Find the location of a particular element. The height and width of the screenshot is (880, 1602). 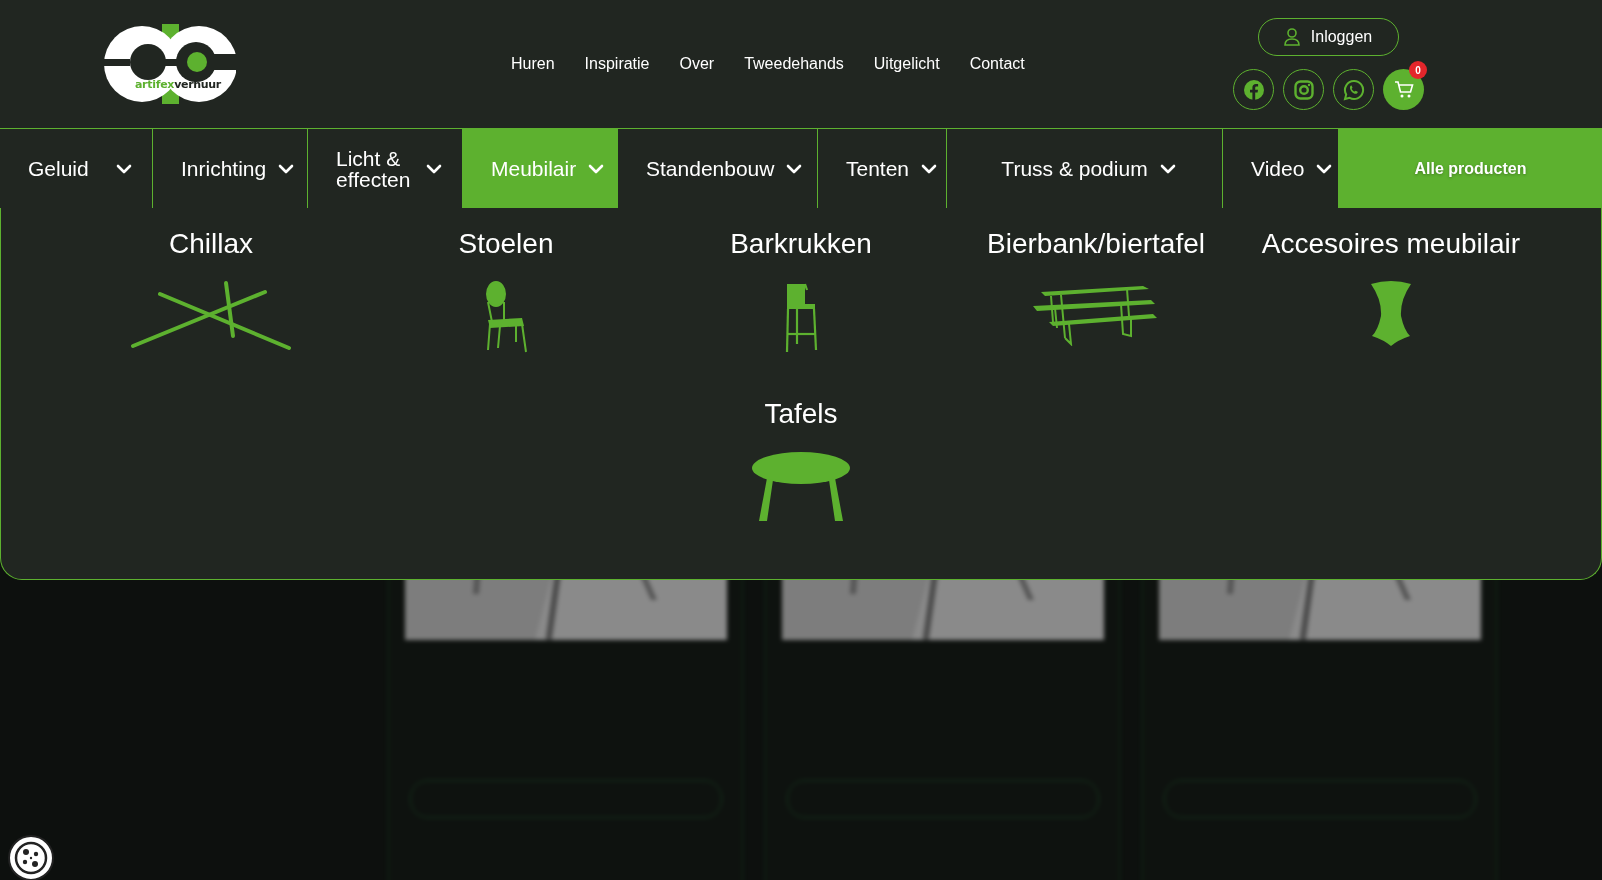

table-icon is located at coordinates (801, 486).